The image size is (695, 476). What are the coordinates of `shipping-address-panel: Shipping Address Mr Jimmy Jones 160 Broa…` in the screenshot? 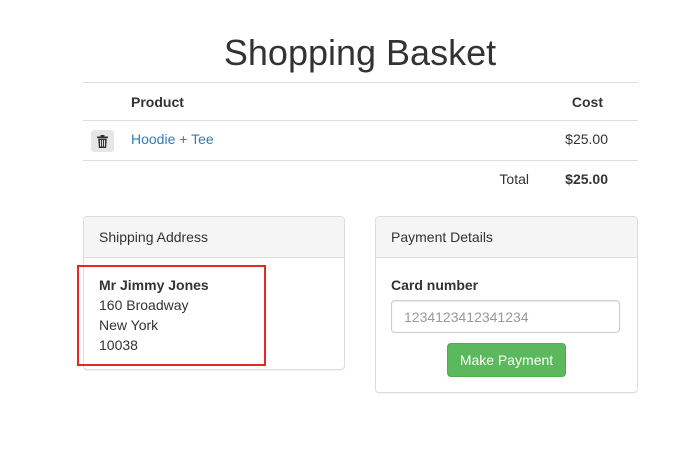 It's located at (214, 293).